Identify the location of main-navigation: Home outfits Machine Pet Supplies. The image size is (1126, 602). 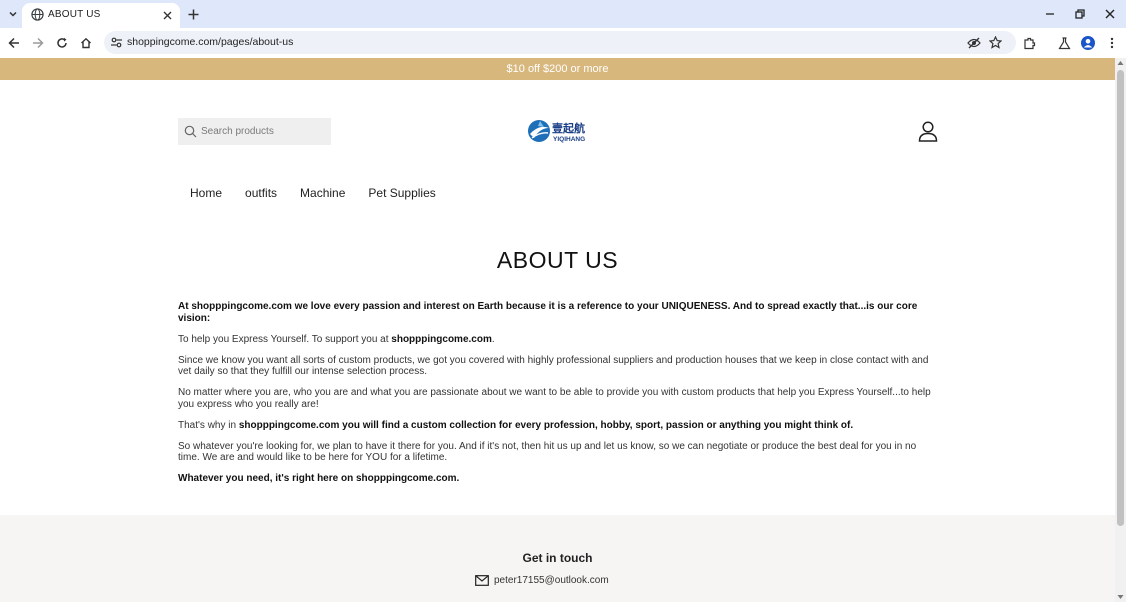
(313, 193).